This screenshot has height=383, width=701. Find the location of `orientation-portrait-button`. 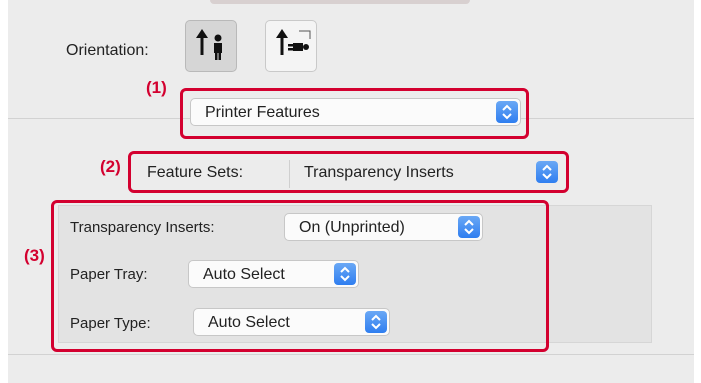

orientation-portrait-button is located at coordinates (211, 46).